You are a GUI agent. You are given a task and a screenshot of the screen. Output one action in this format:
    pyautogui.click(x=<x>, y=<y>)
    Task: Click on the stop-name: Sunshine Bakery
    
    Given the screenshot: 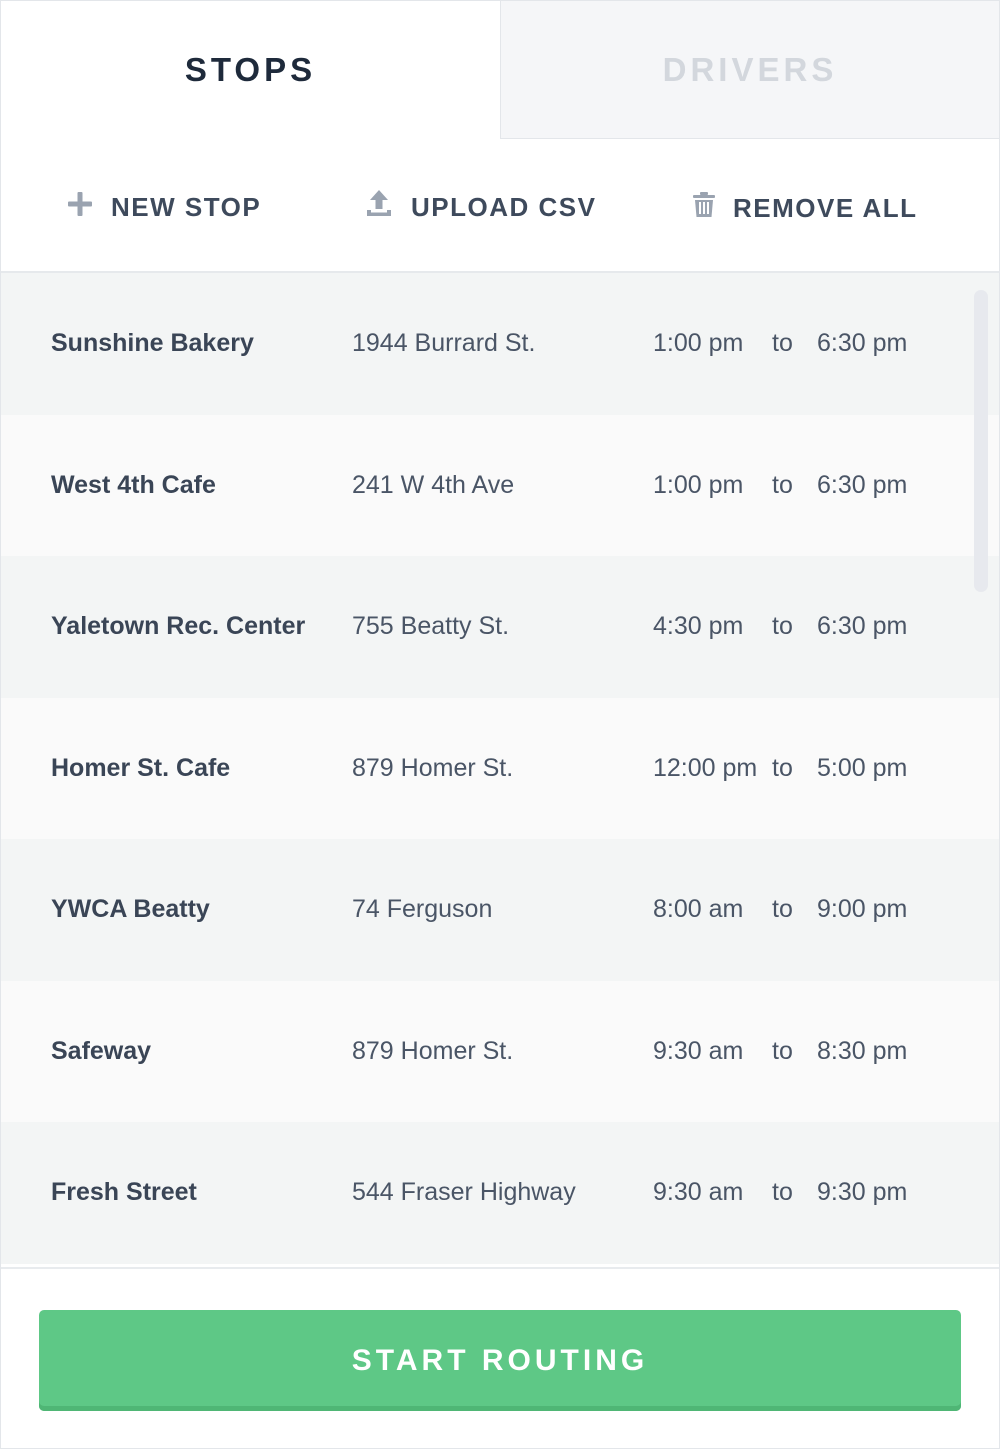 What is the action you would take?
    pyautogui.click(x=152, y=343)
    